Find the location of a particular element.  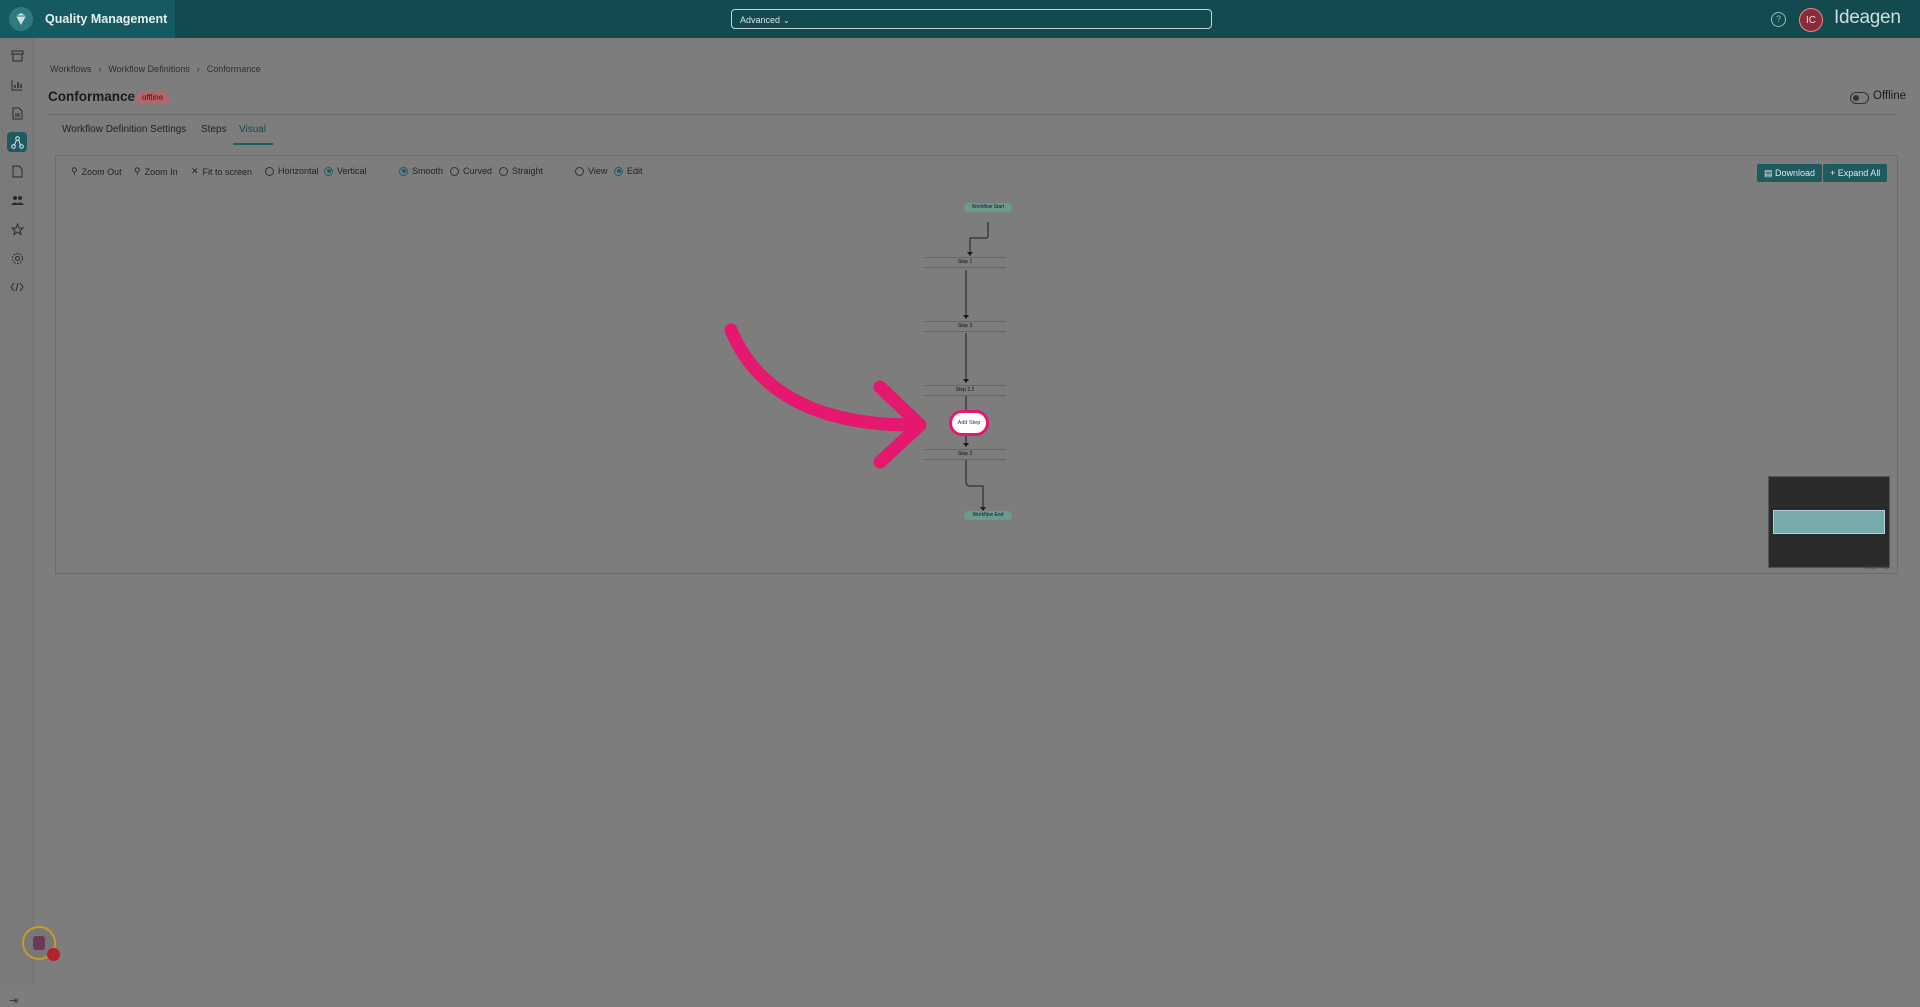

app-title: Quality Management is located at coordinates (106, 19).